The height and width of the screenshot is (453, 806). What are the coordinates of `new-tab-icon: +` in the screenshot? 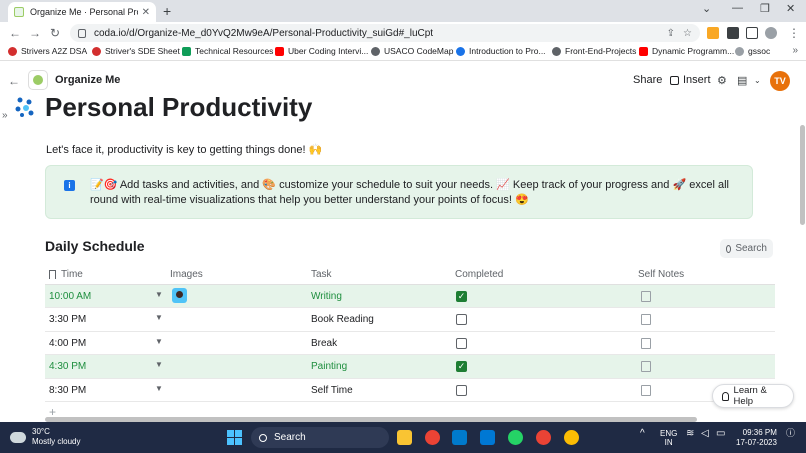 It's located at (167, 11).